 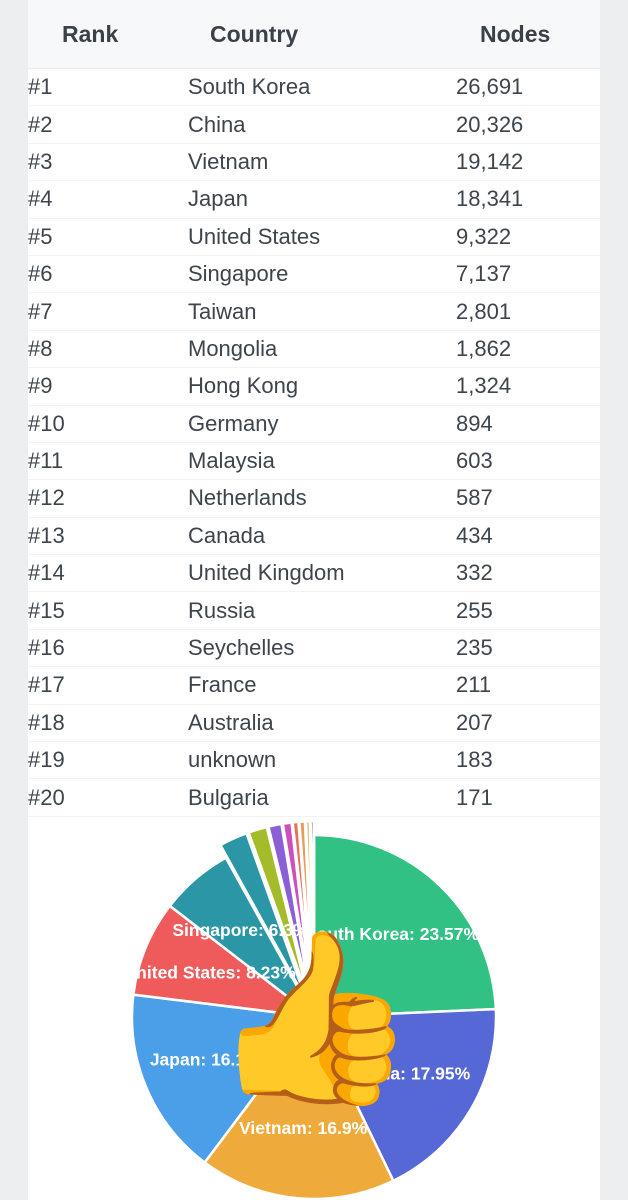 I want to click on table-cell-rank: #6, so click(x=108, y=274).